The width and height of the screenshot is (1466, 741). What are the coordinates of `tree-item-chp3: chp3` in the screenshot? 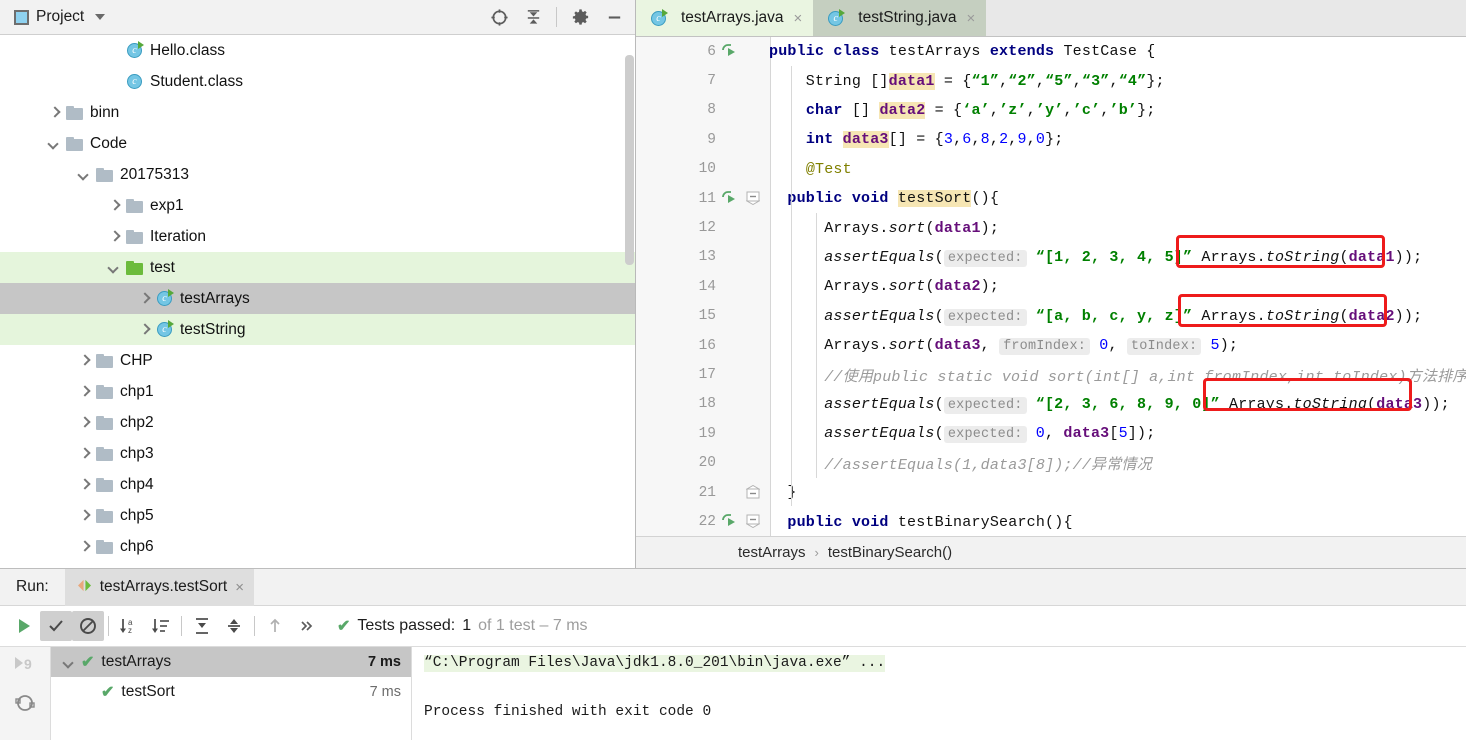 It's located at (317, 453).